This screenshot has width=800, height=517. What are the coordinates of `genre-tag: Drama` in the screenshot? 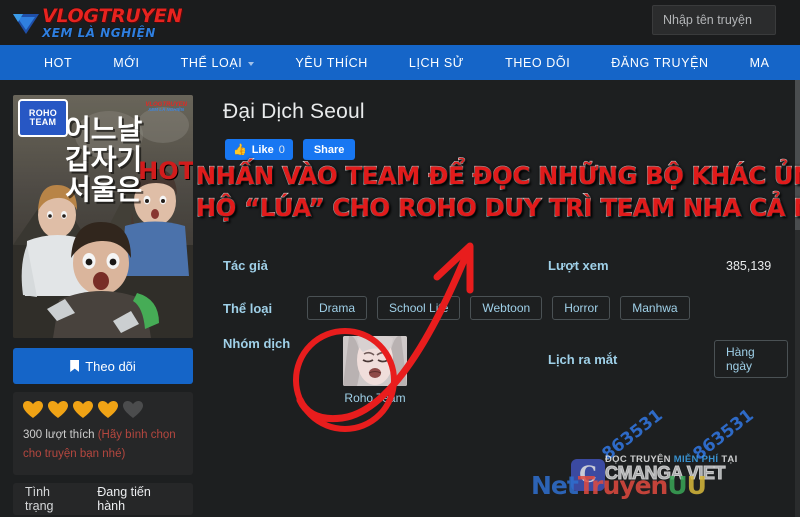 It's located at (337, 308).